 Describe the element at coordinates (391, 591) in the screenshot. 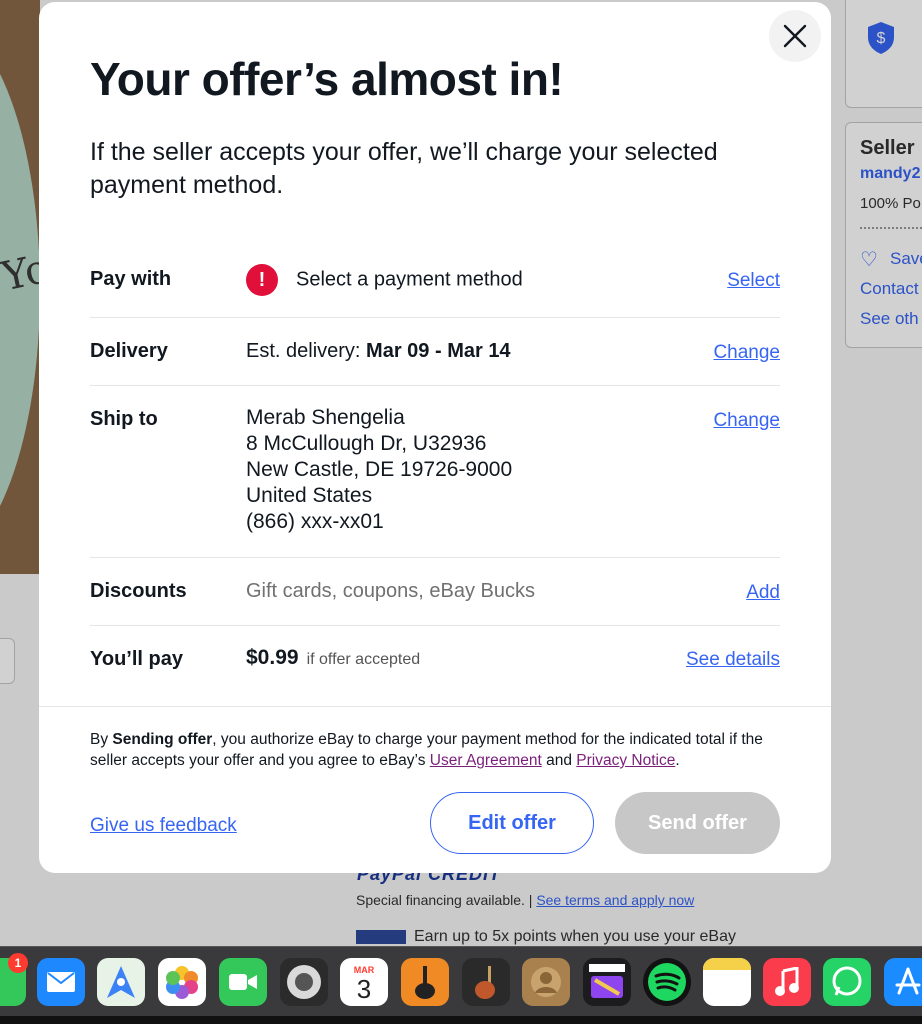

I see `discounts-value: Gift cards, coupons, eBay Bucks` at that location.